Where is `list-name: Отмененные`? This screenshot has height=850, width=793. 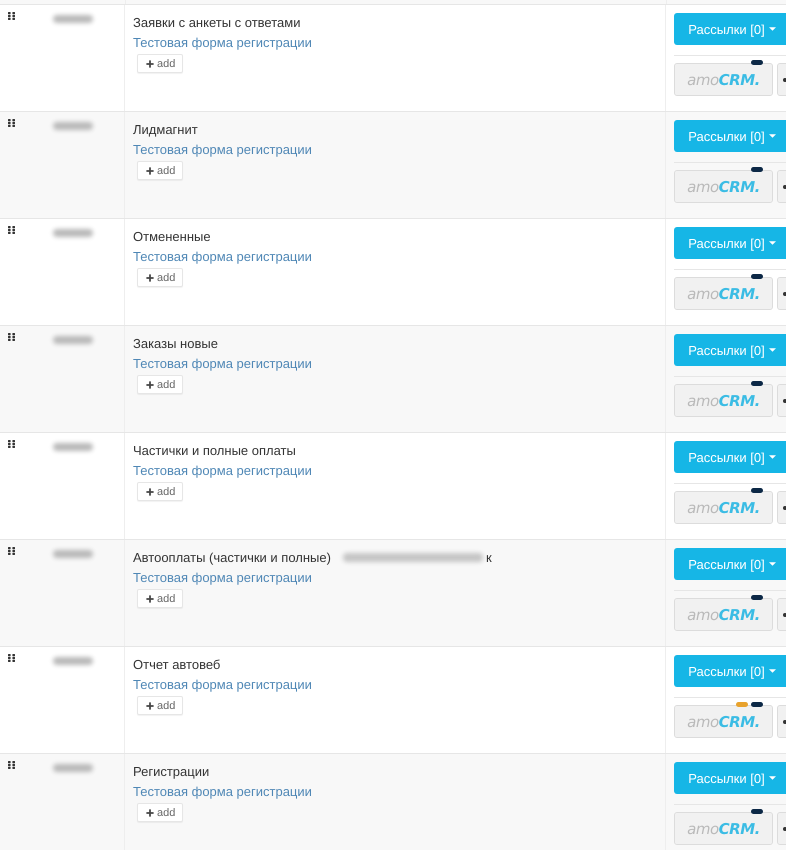
list-name: Отмененные is located at coordinates (172, 236).